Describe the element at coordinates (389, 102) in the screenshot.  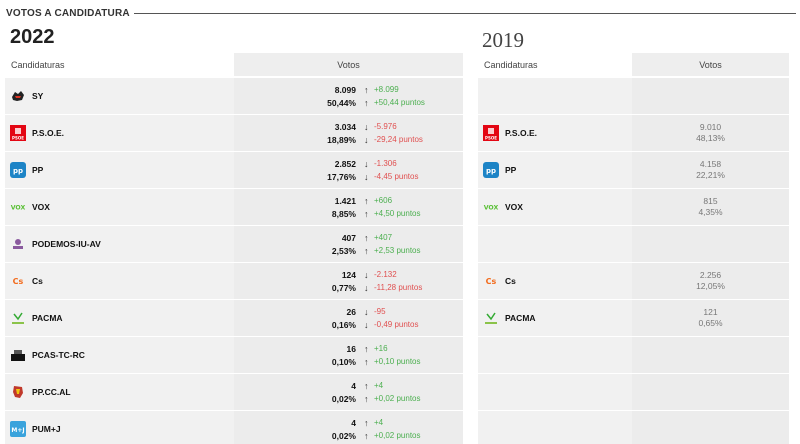
I see `percent-line: 50,44% ↑ +50,44 puntos` at that location.